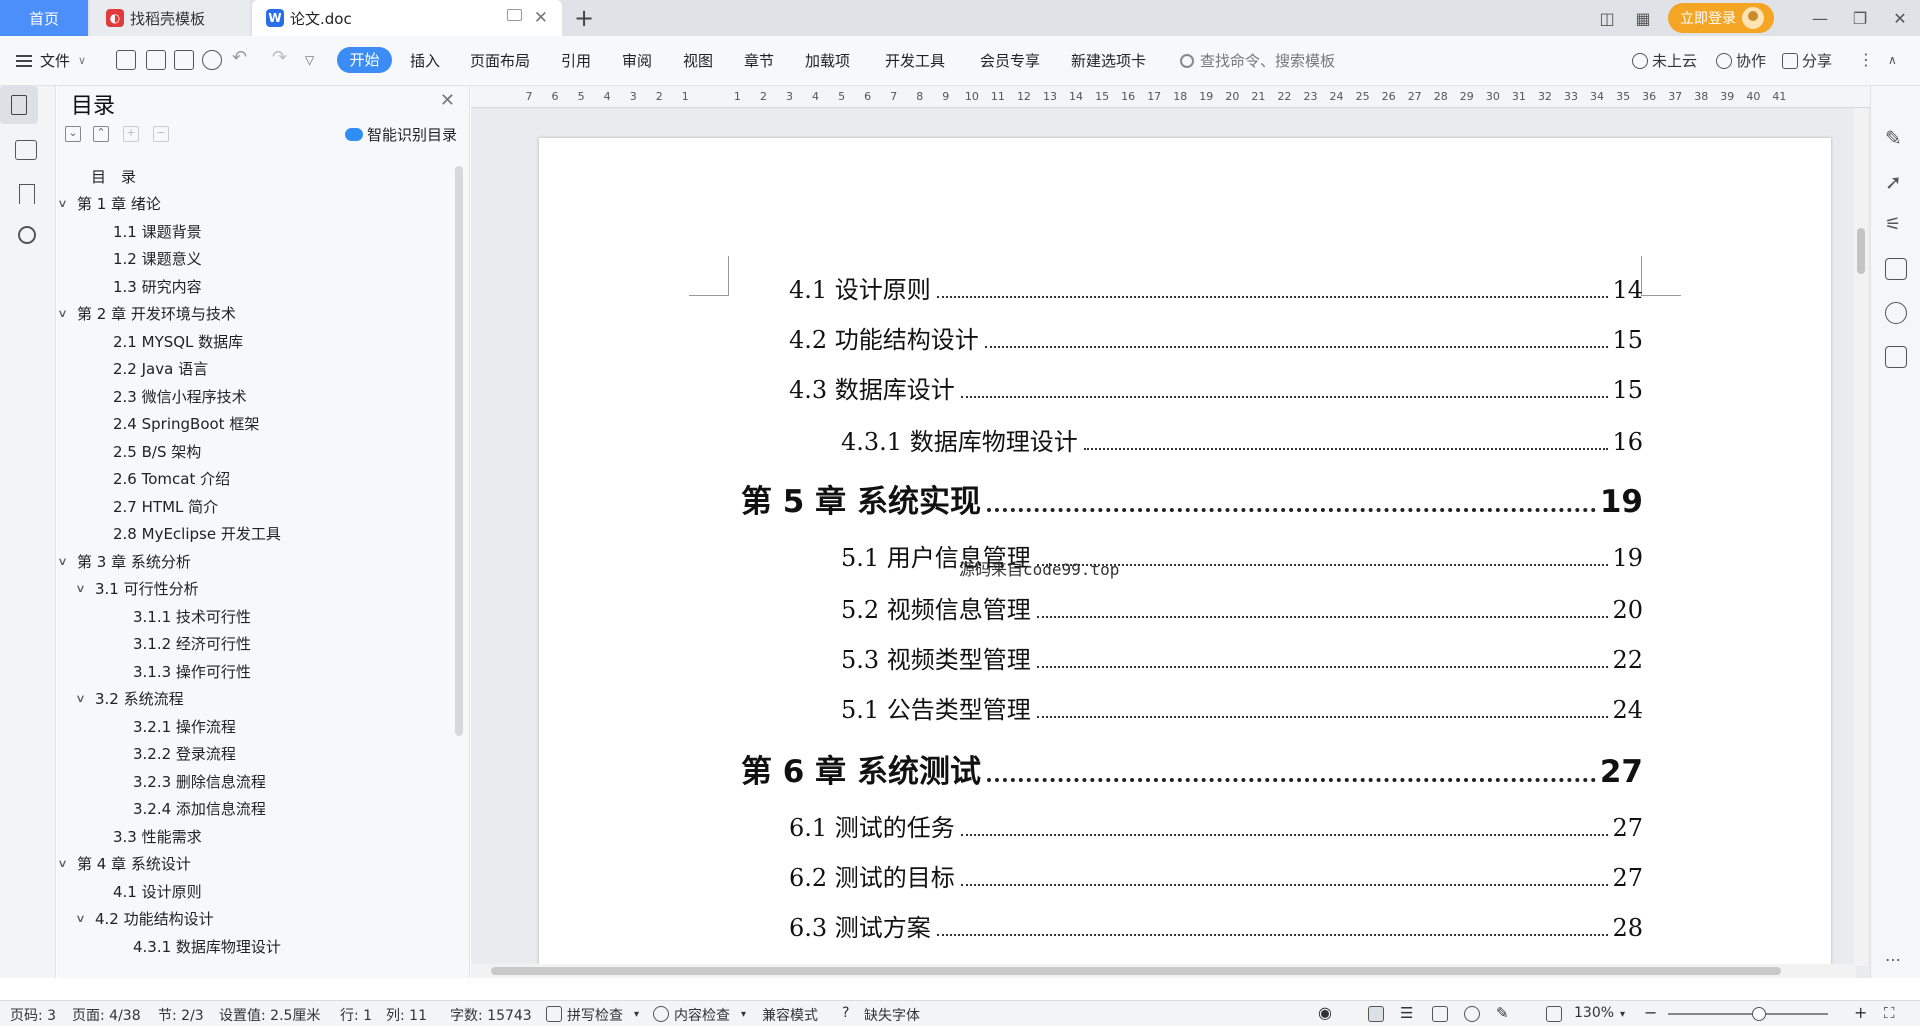  Describe the element at coordinates (73, 134) in the screenshot. I see `expand-all-icon: ⌄` at that location.